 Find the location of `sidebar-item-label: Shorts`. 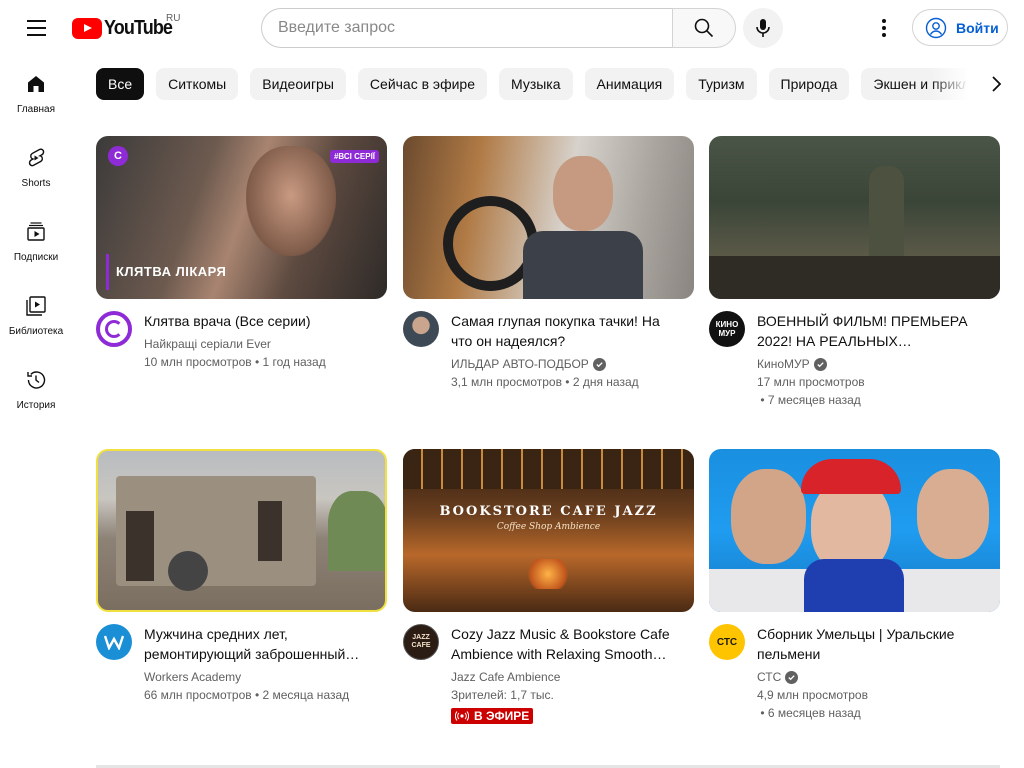

sidebar-item-label: Shorts is located at coordinates (36, 183).